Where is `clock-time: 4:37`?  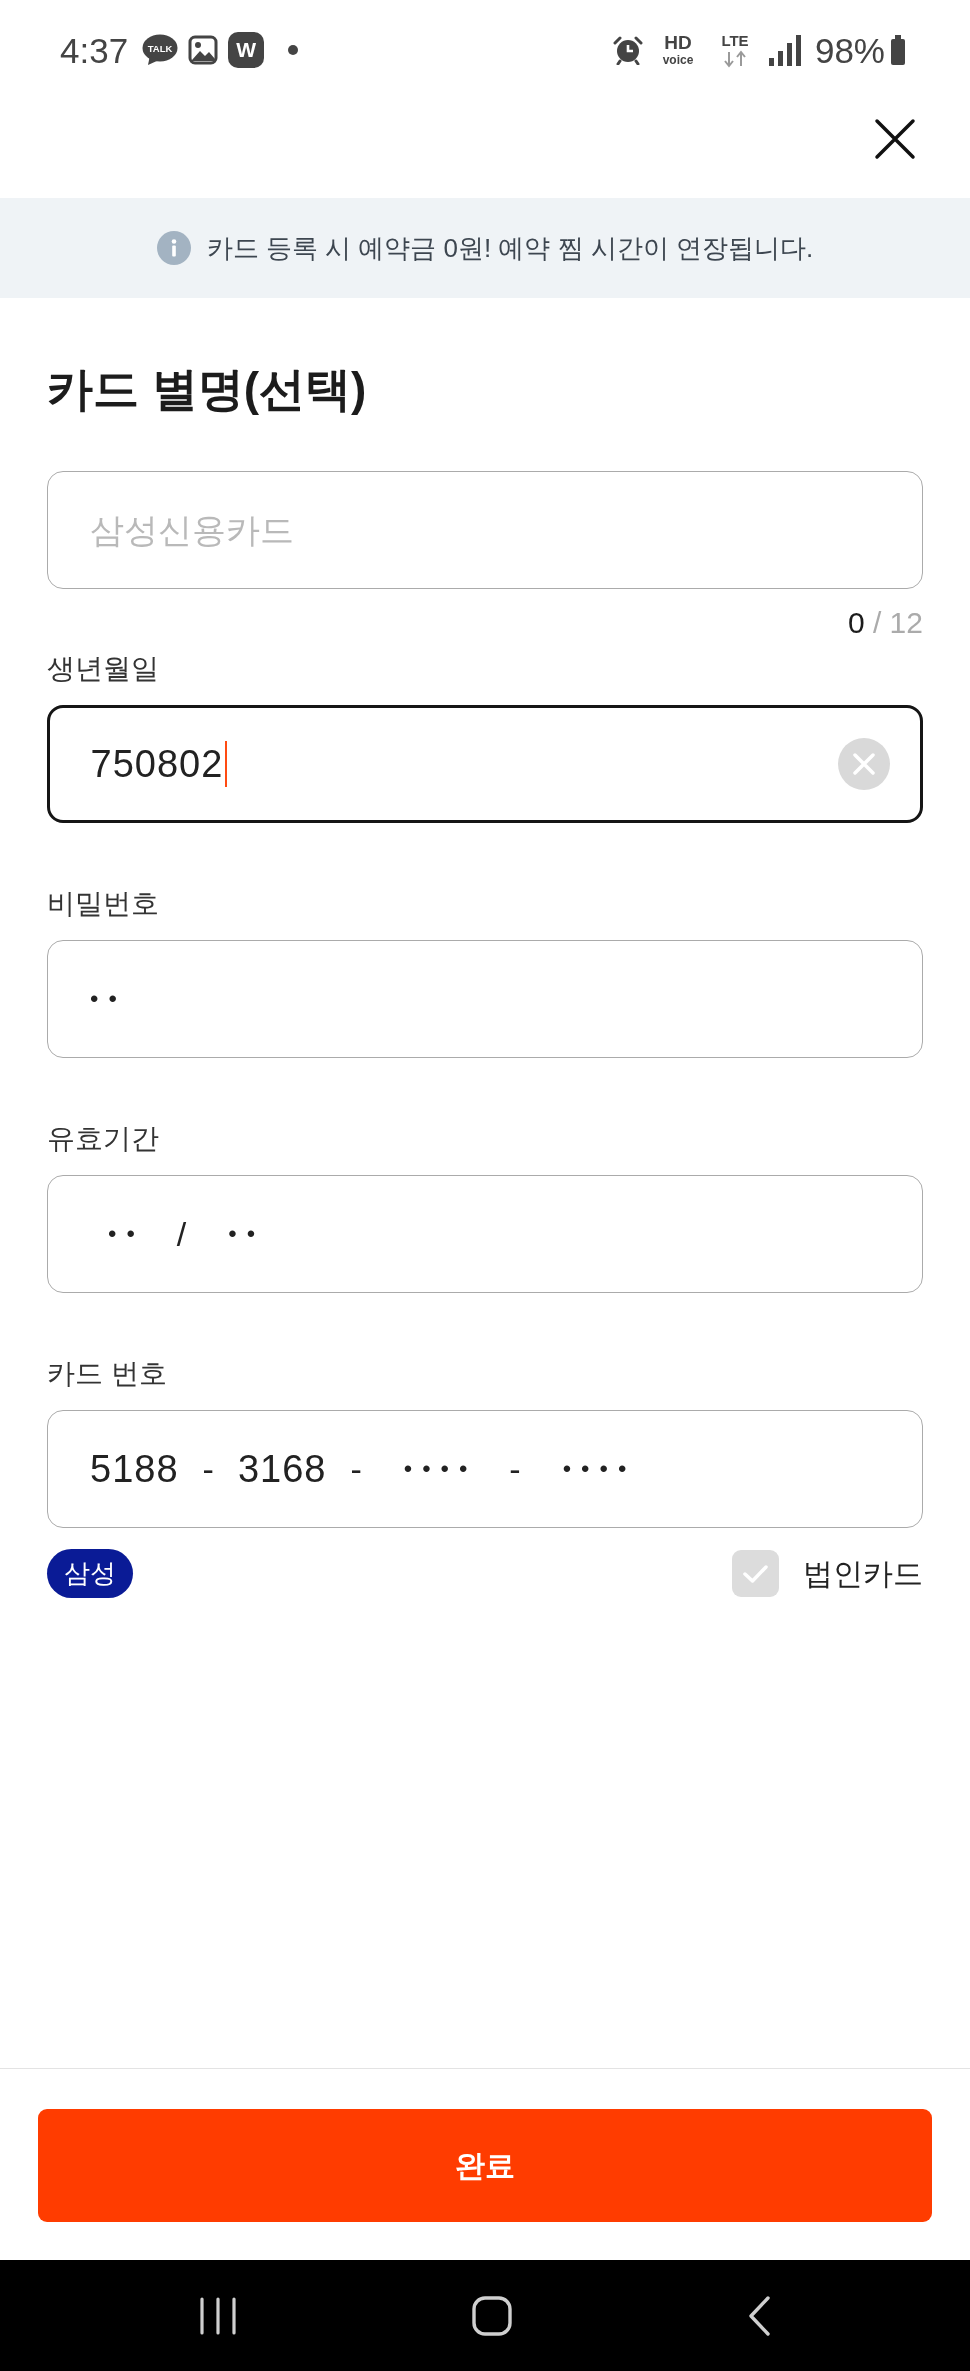 clock-time: 4:37 is located at coordinates (94, 50).